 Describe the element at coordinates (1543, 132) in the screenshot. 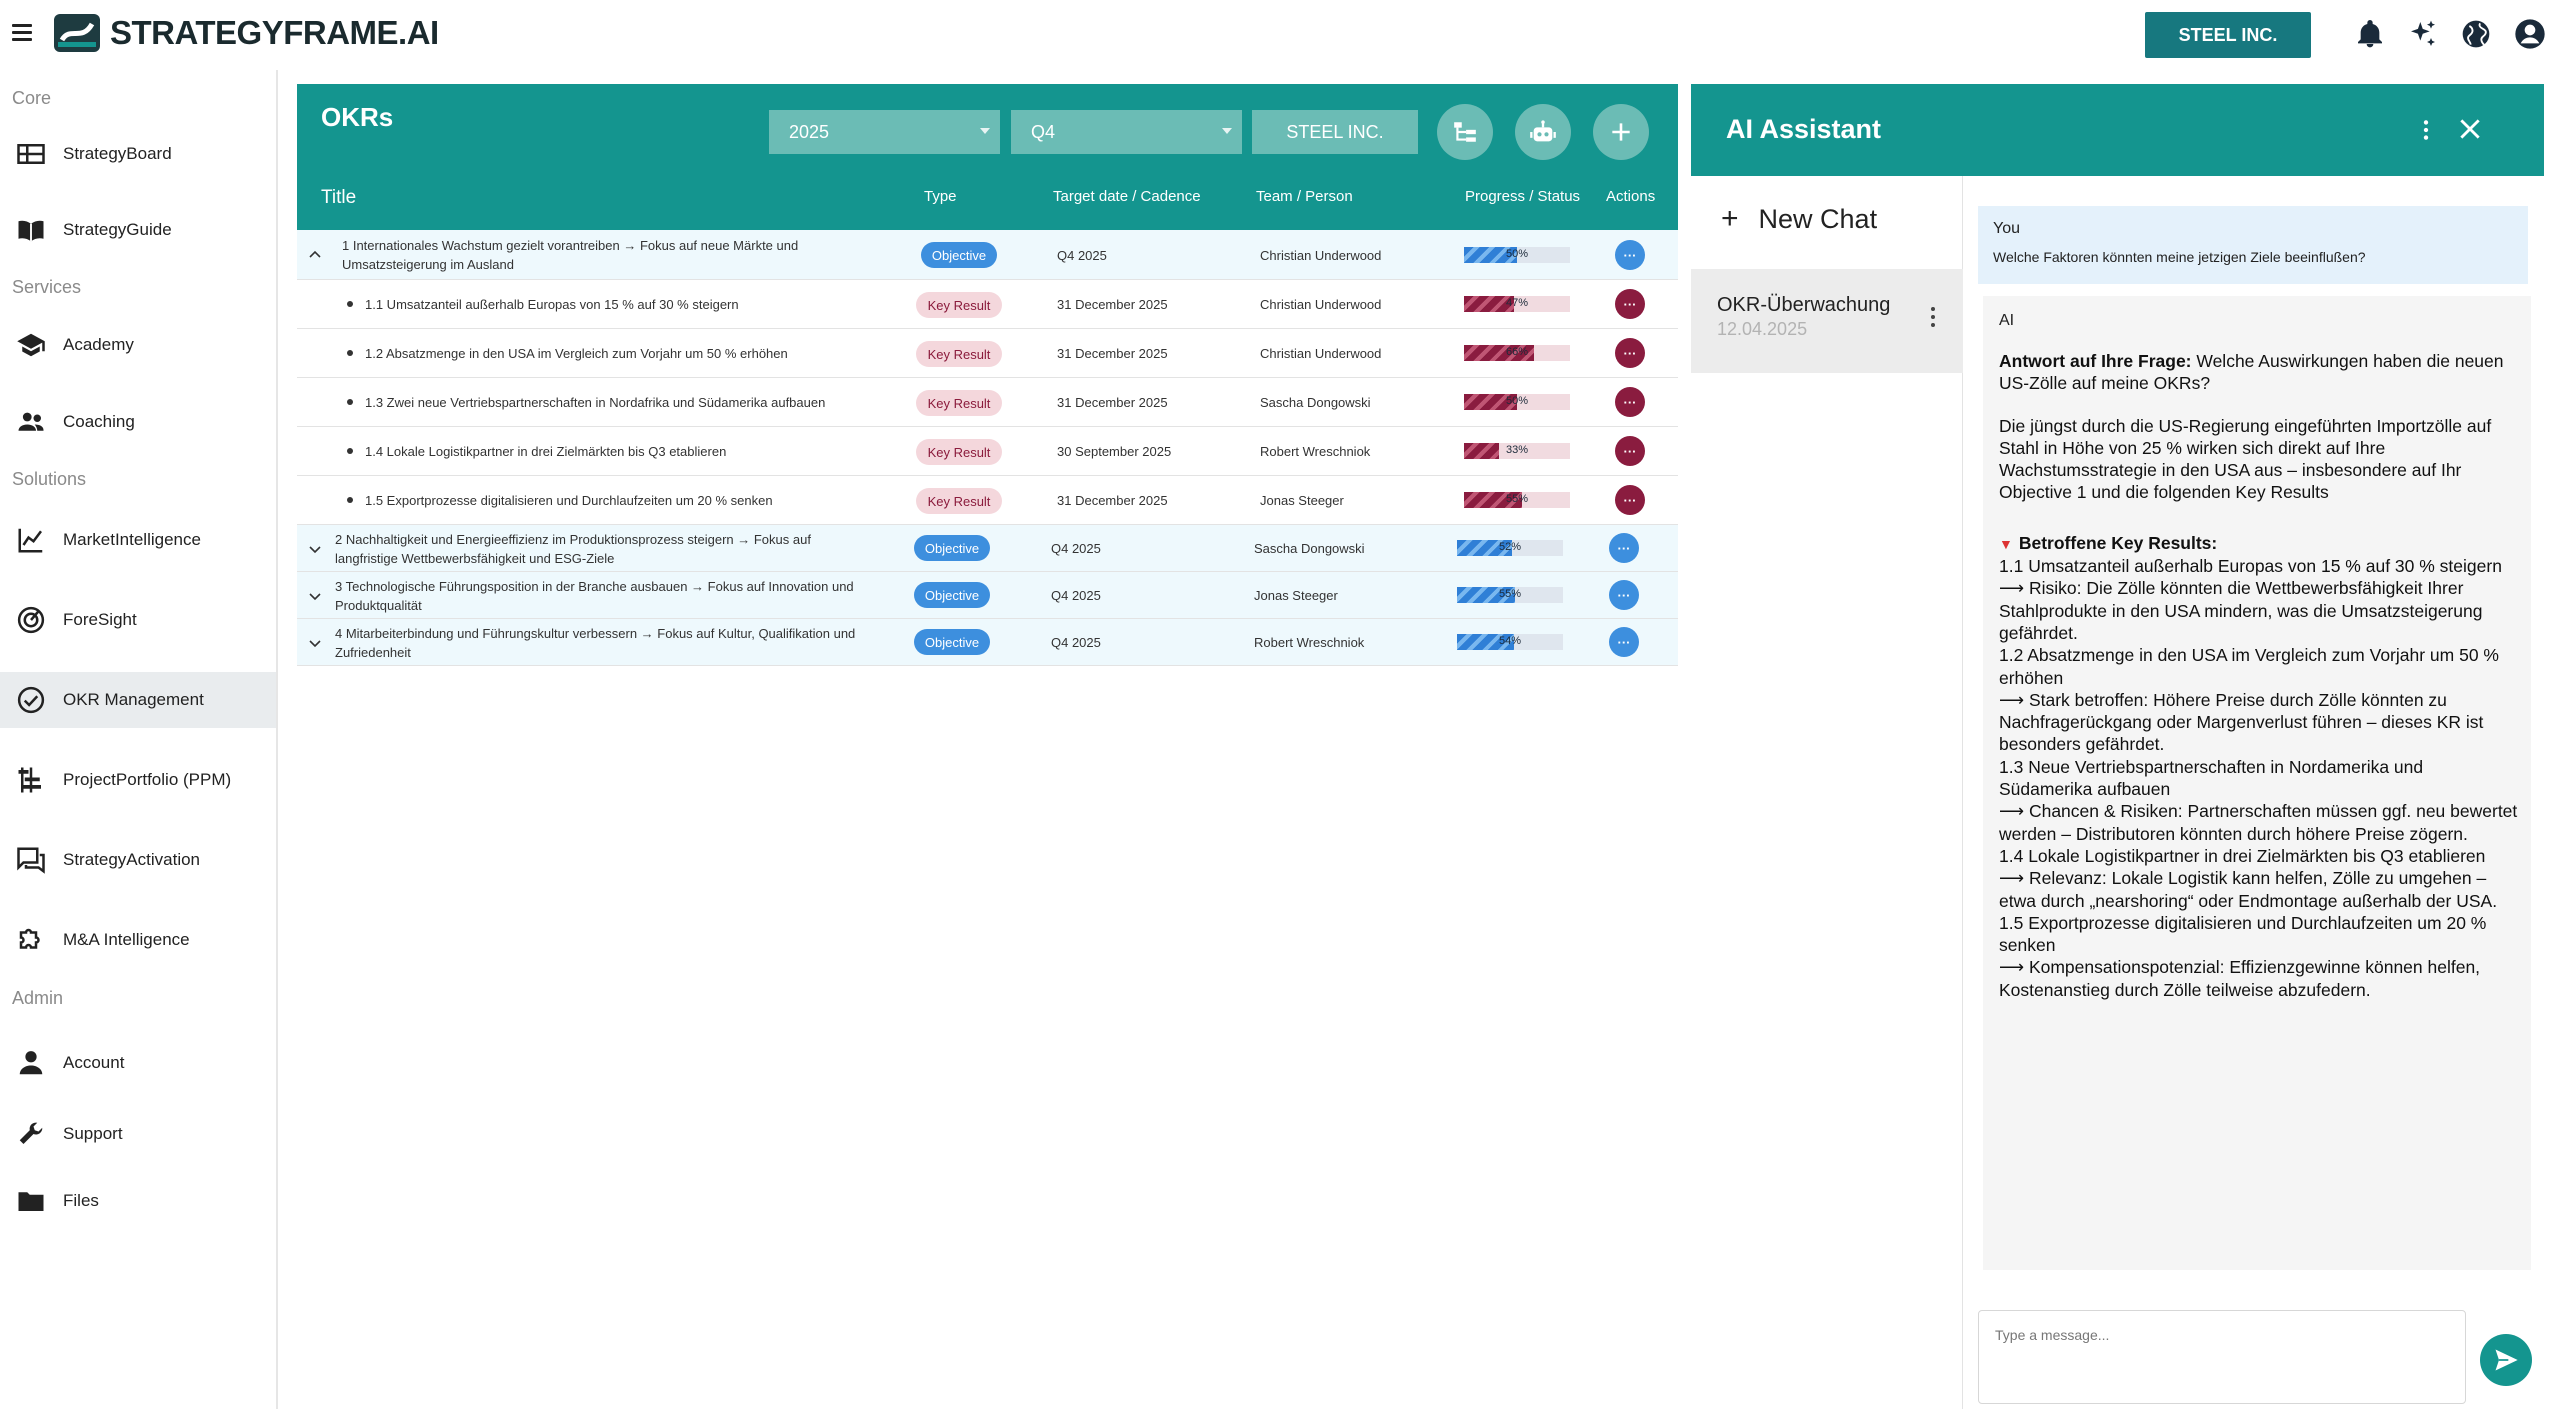

I see `ai-robot-button` at that location.